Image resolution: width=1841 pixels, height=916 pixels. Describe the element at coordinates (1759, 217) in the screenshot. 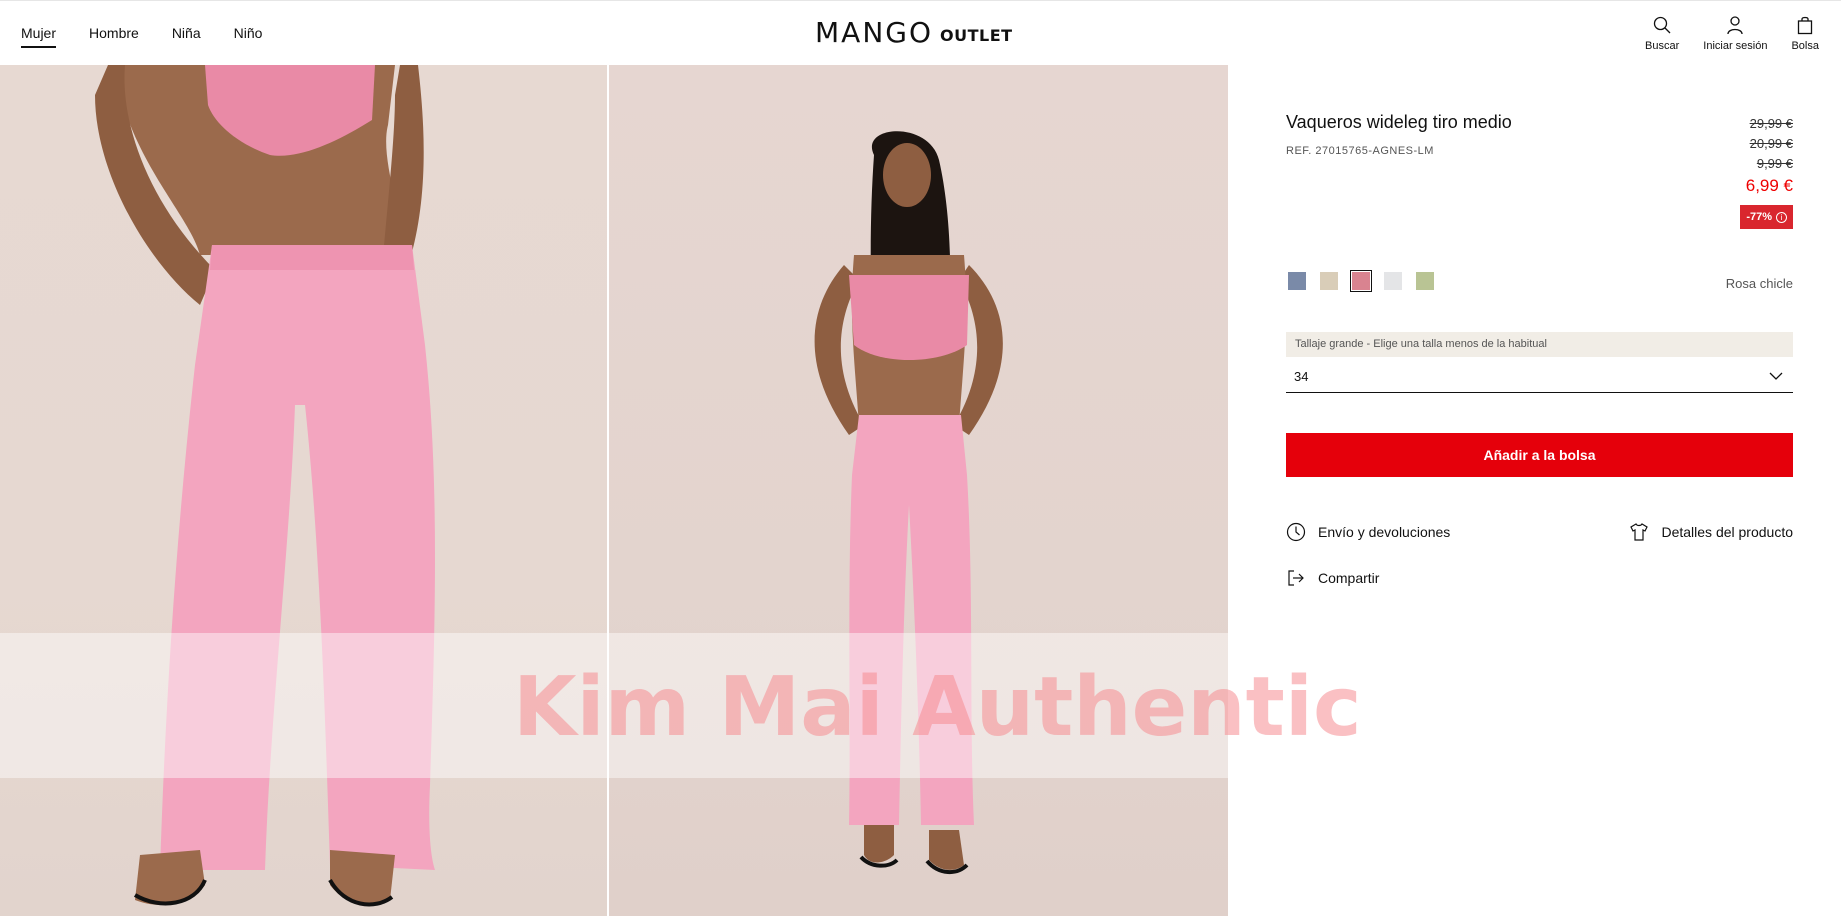

I see `discount-label: -77%` at that location.